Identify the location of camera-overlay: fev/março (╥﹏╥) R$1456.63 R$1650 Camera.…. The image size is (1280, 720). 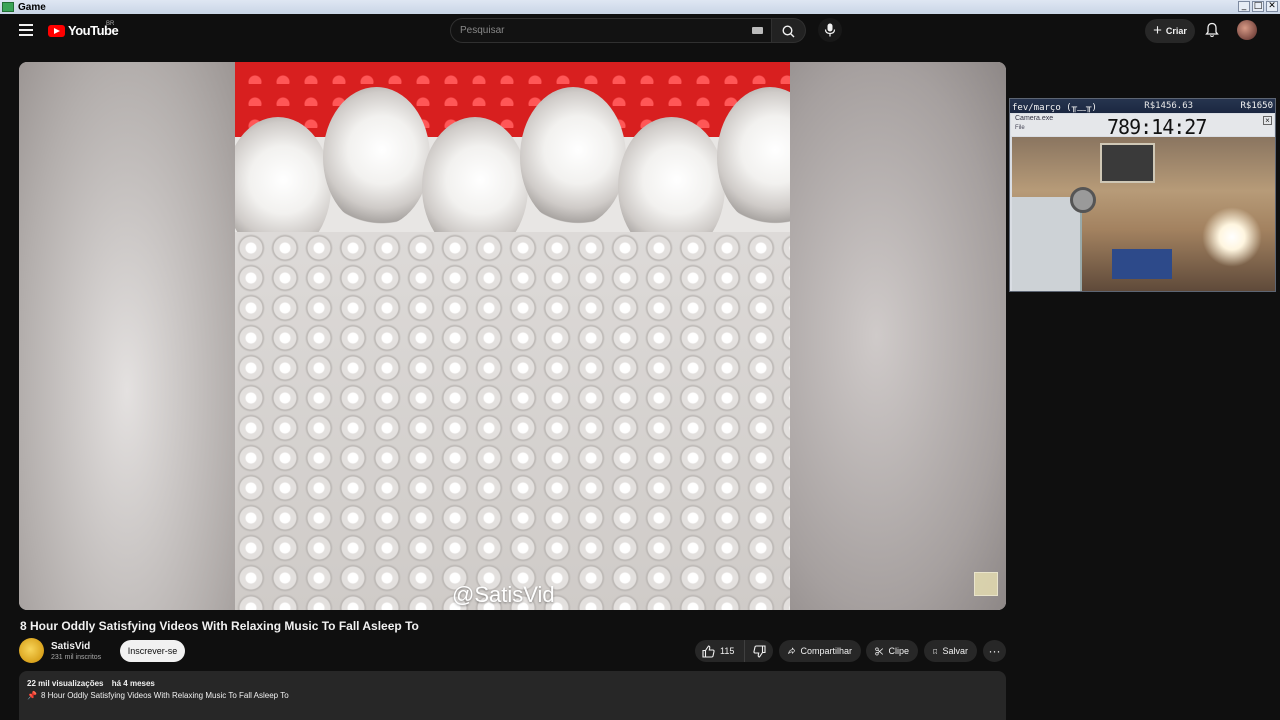
(1142, 195).